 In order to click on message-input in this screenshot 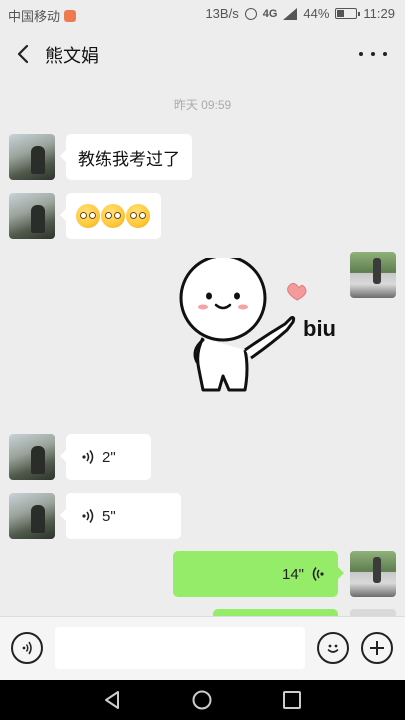, I will do `click(180, 648)`.